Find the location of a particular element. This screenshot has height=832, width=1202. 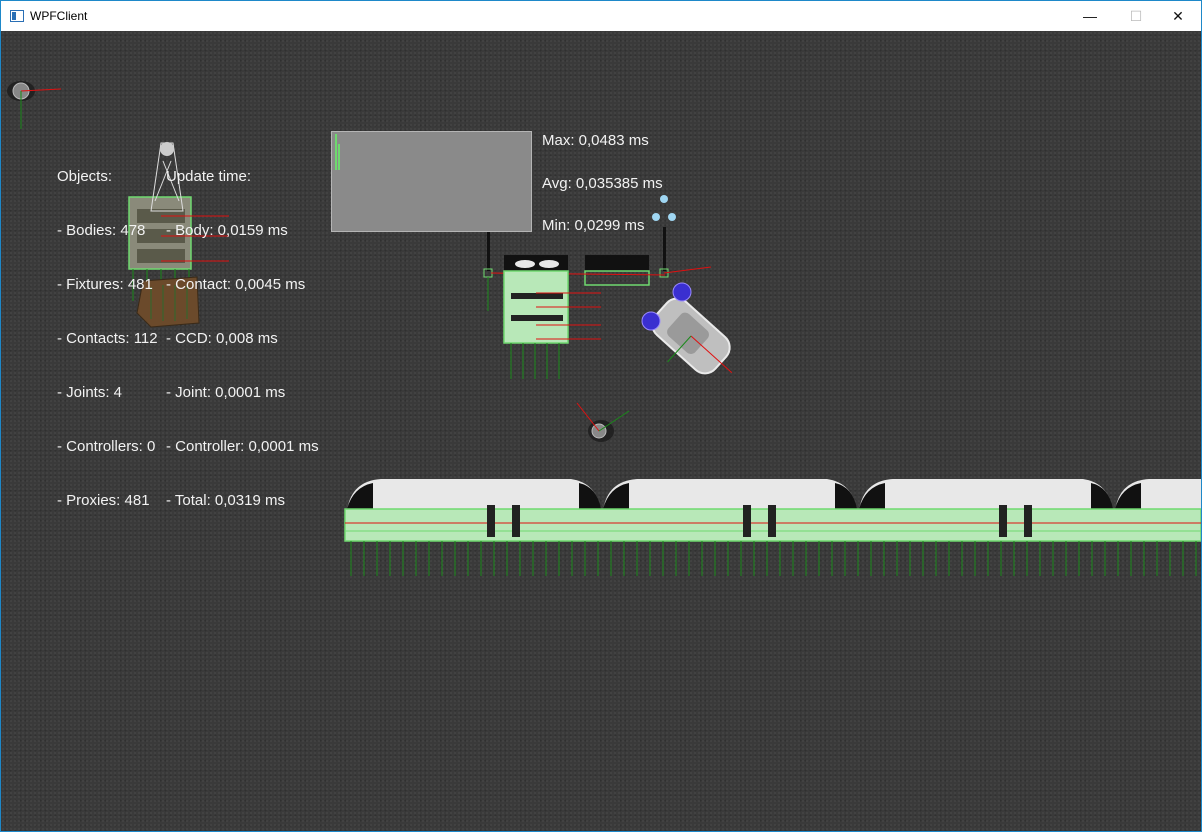

contact-time: - Contact: 0,0045 ms is located at coordinates (236, 284).